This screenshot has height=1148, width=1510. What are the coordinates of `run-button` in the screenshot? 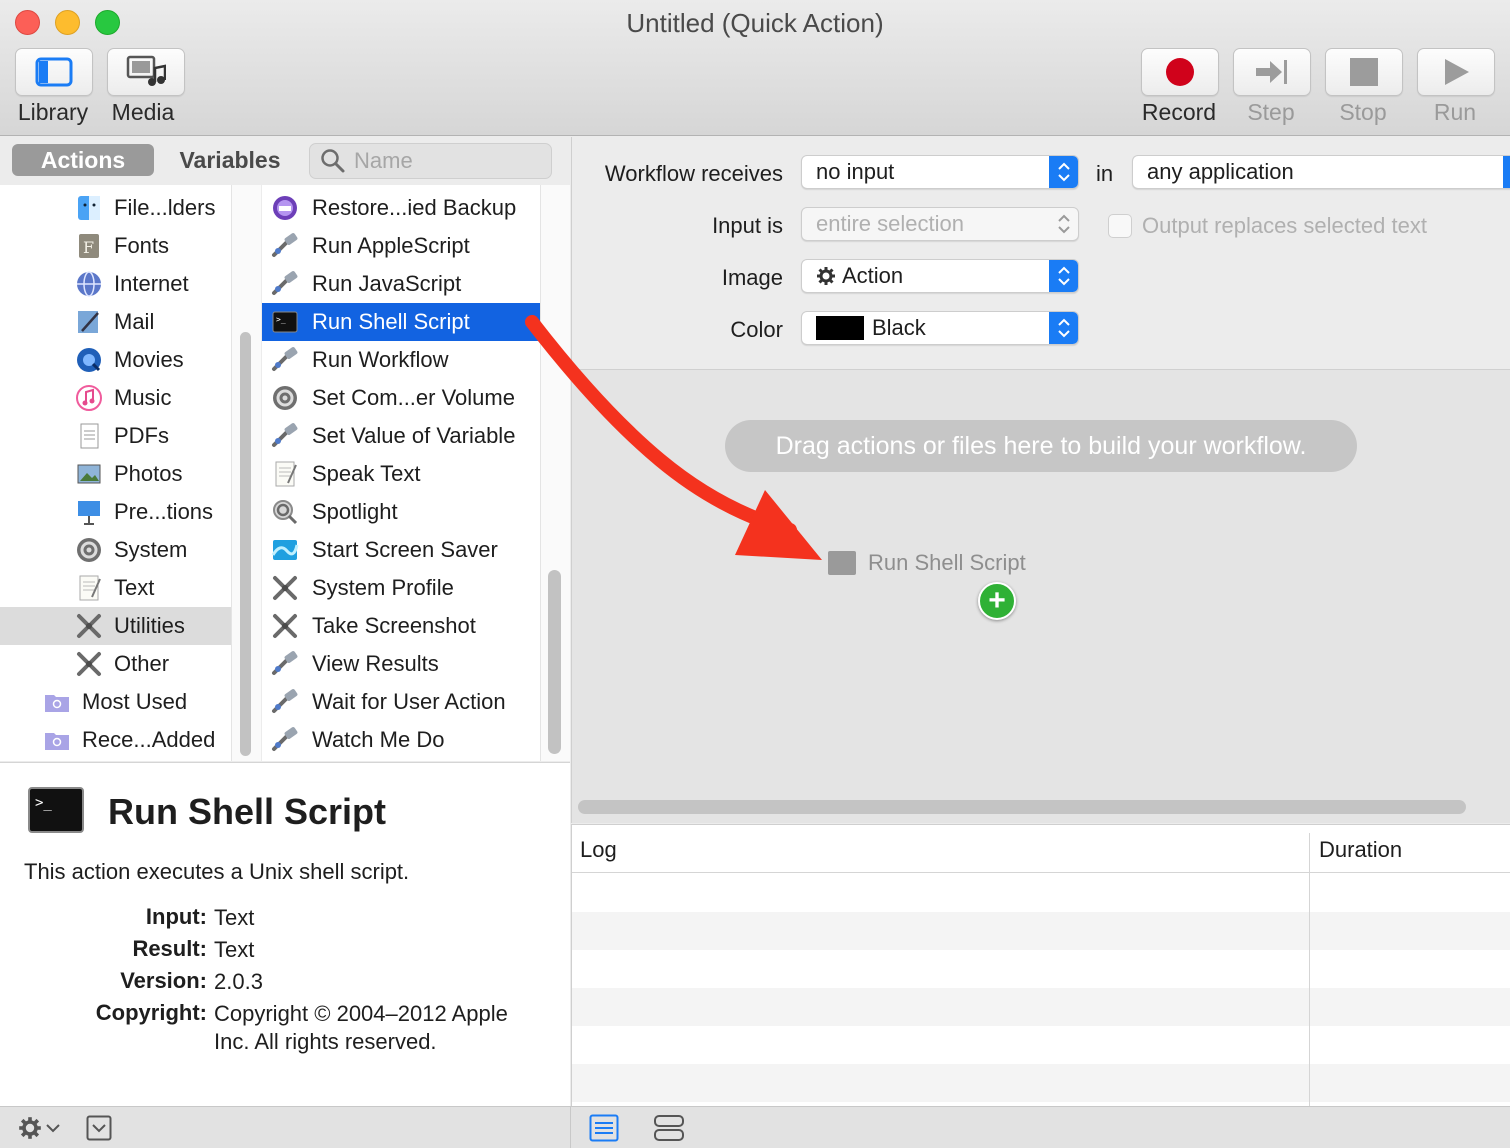 It's located at (1456, 72).